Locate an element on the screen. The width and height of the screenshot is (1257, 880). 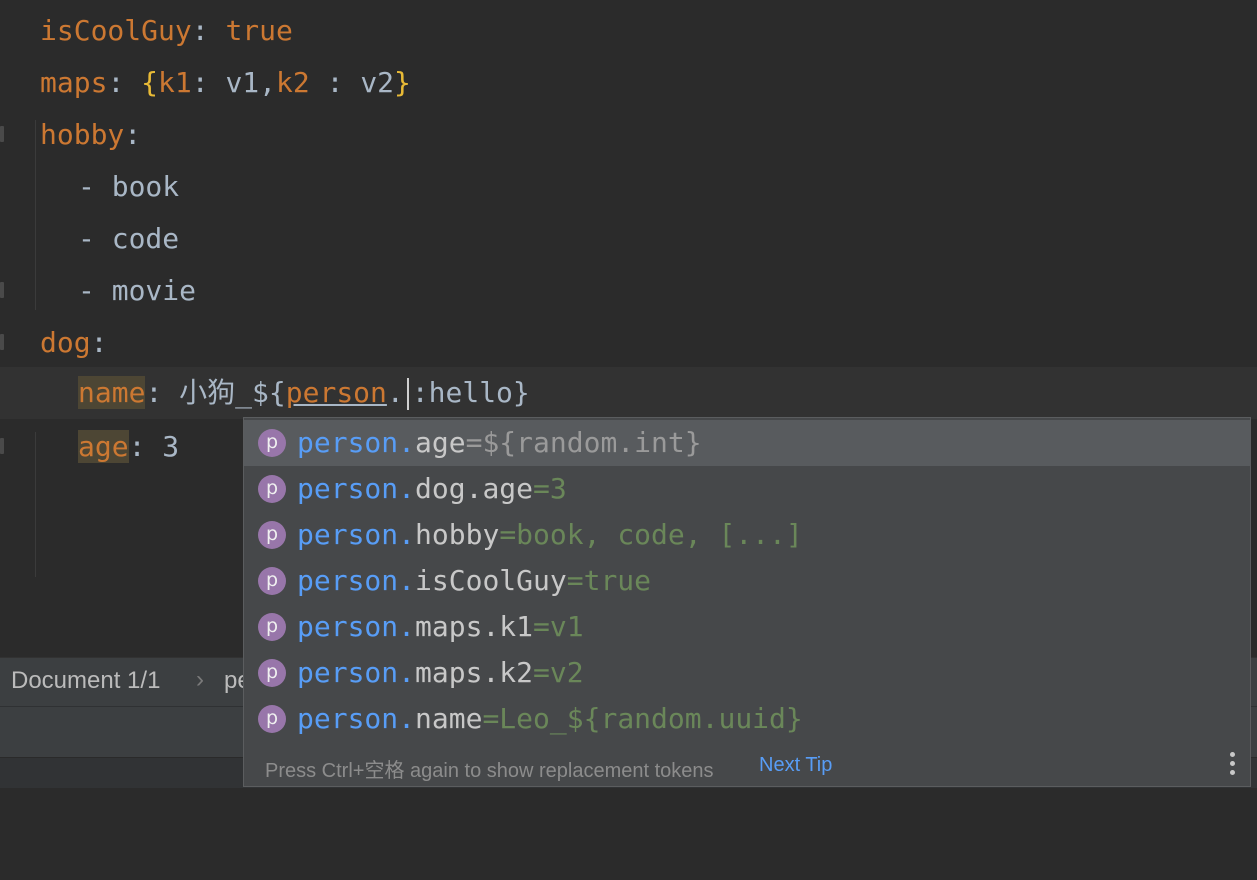
completion-name: maps.k2 is located at coordinates (474, 672).